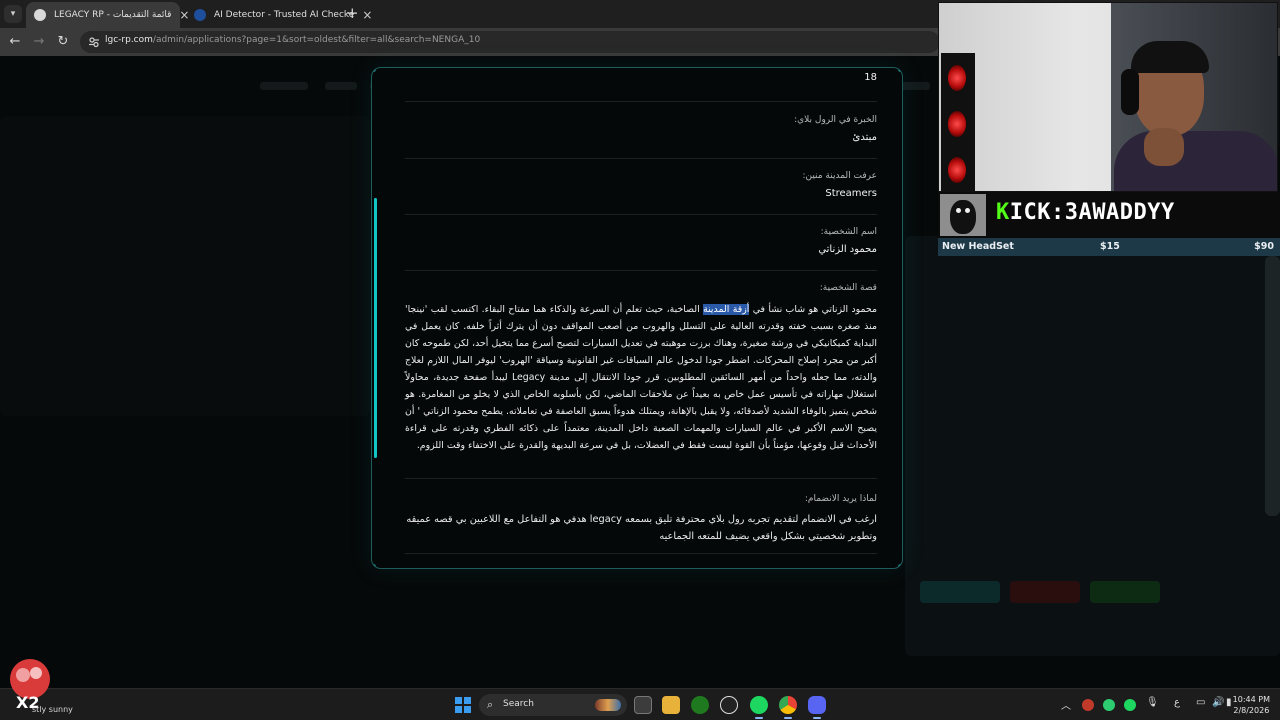 This screenshot has width=1280, height=720. Describe the element at coordinates (641, 129) in the screenshot. I see `field-experience: الخبرة في الرول بلاي: مبتدئ` at that location.